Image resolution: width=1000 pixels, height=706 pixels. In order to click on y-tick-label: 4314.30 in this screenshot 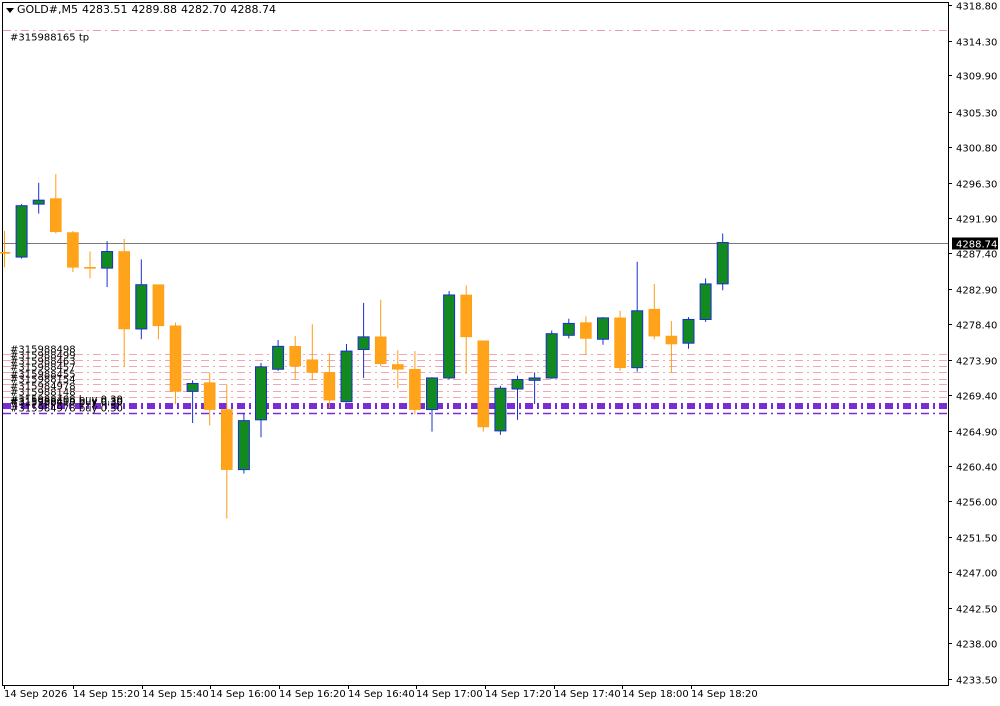, I will do `click(976, 43)`.